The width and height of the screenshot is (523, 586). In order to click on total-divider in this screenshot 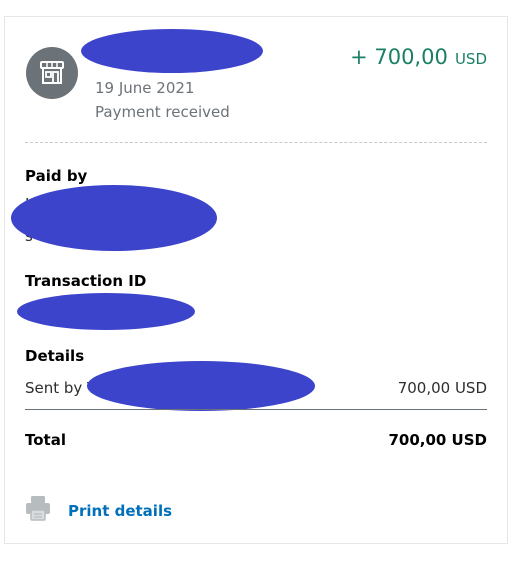, I will do `click(256, 409)`.